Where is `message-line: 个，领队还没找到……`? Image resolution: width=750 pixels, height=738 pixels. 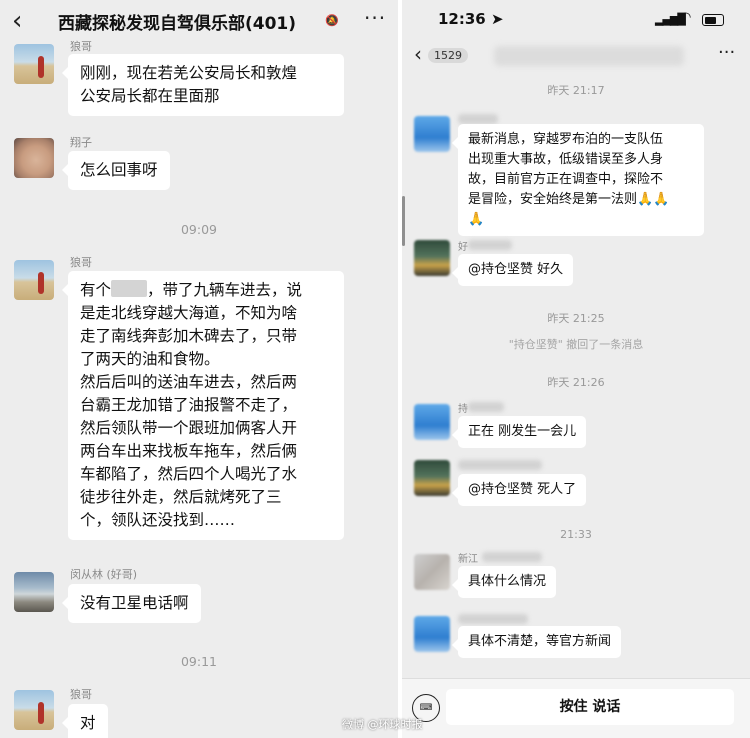 message-line: 个，领队还没找到…… is located at coordinates (158, 520).